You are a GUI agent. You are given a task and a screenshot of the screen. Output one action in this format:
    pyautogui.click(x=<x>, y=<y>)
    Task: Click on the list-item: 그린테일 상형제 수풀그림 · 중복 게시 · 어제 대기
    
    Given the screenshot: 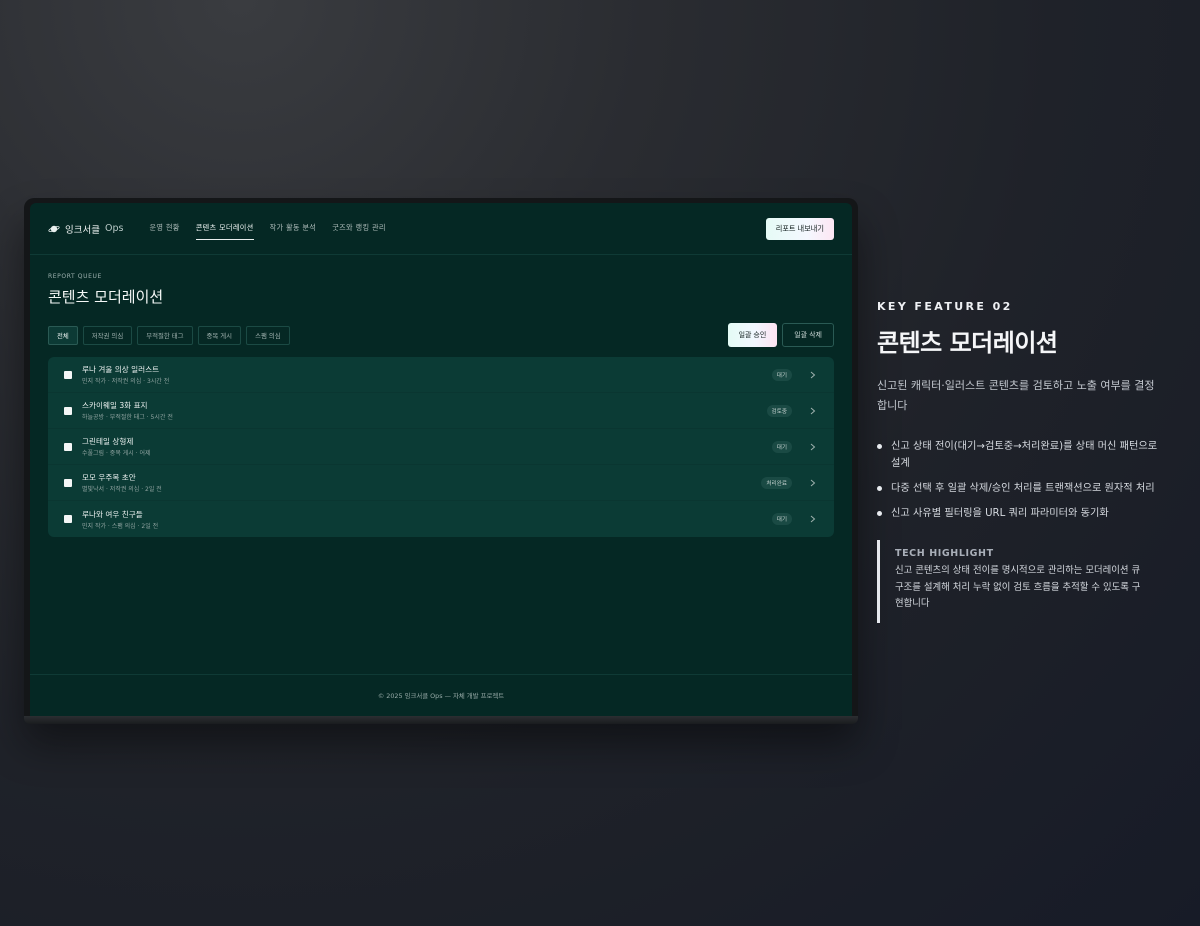 What is the action you would take?
    pyautogui.click(x=441, y=447)
    